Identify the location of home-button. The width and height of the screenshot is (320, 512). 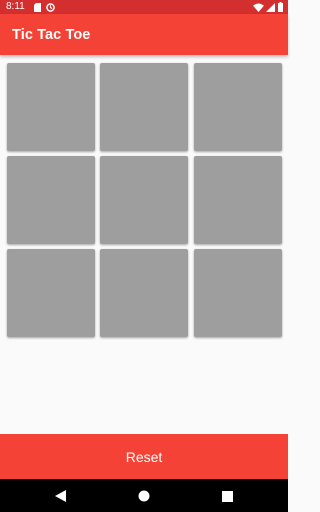
(144, 496).